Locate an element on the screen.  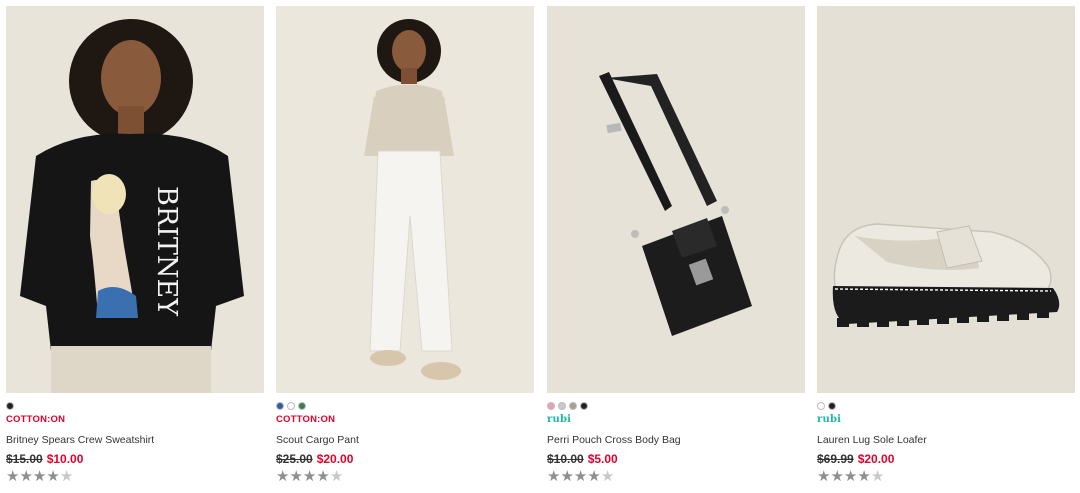
product-title: Britney Spears Crew Sweatshirt is located at coordinates (135, 440).